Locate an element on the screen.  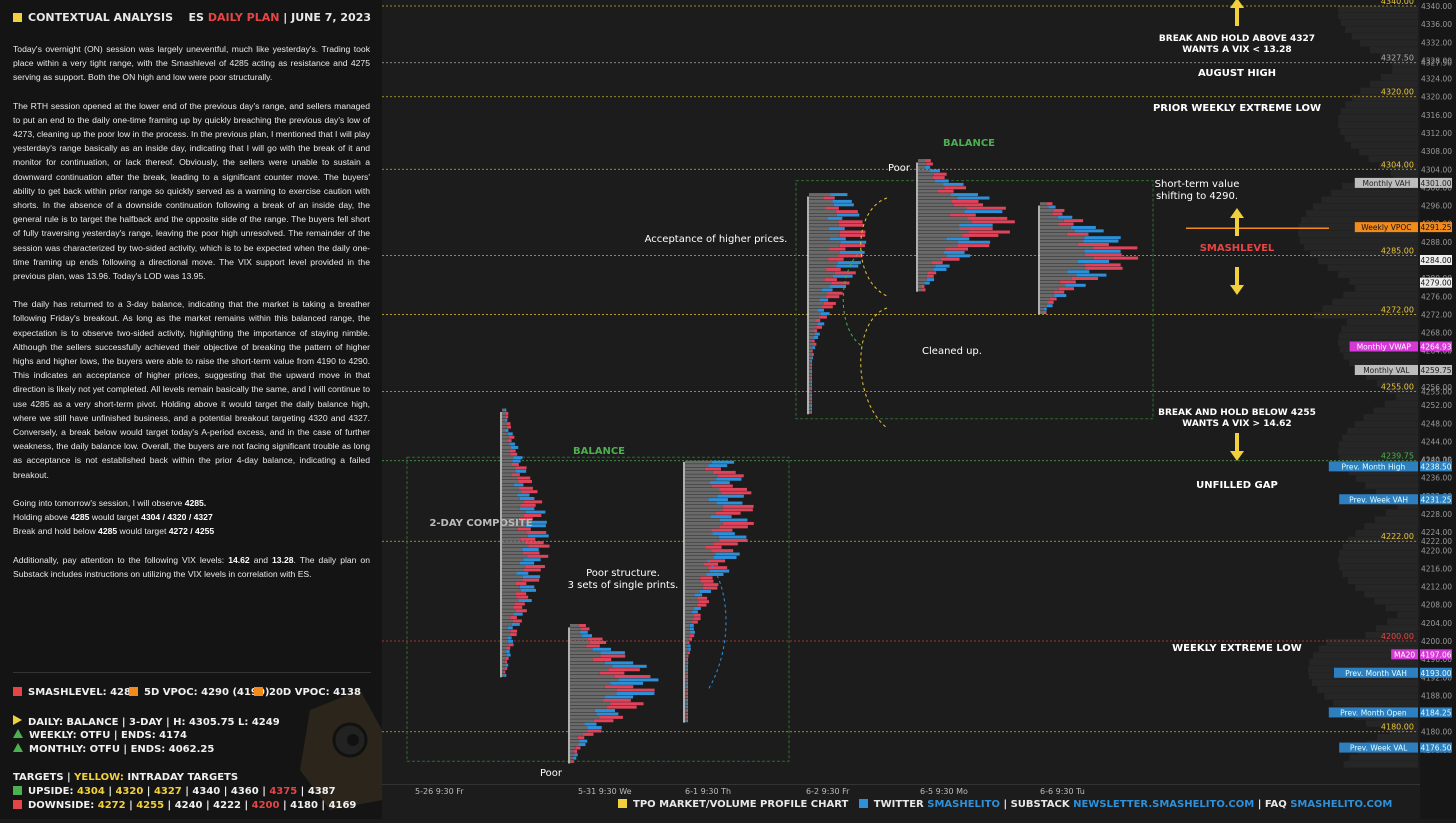
substack-link: NEWSLETTER.SMASHELITO.COM is located at coordinates (1163, 804).